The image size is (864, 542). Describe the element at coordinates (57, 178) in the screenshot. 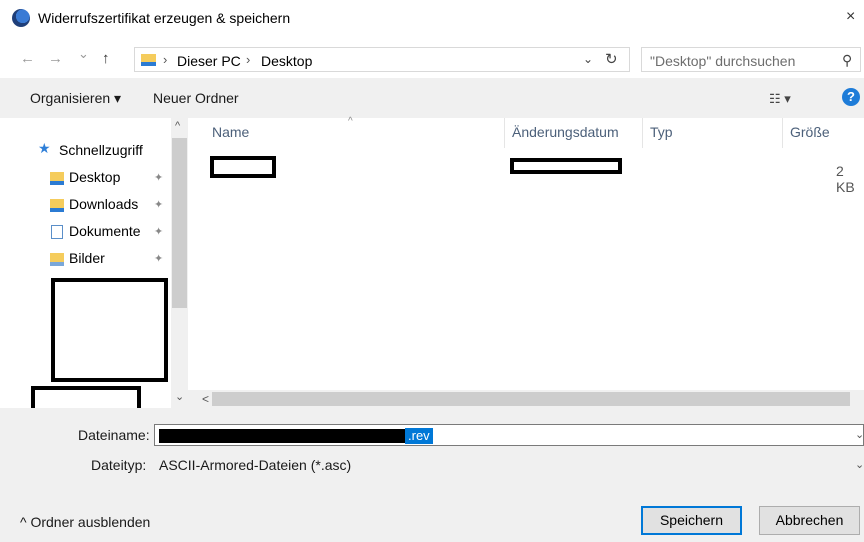

I see `desktop-folder-icon` at that location.